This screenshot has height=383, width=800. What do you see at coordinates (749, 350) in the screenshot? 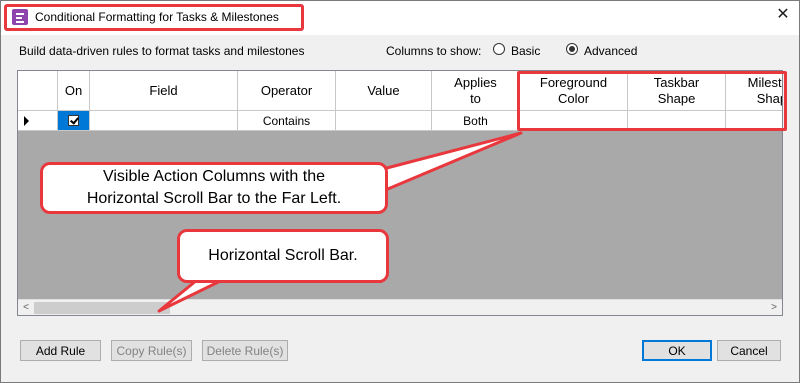
I see `cancel-button: Cancel` at bounding box center [749, 350].